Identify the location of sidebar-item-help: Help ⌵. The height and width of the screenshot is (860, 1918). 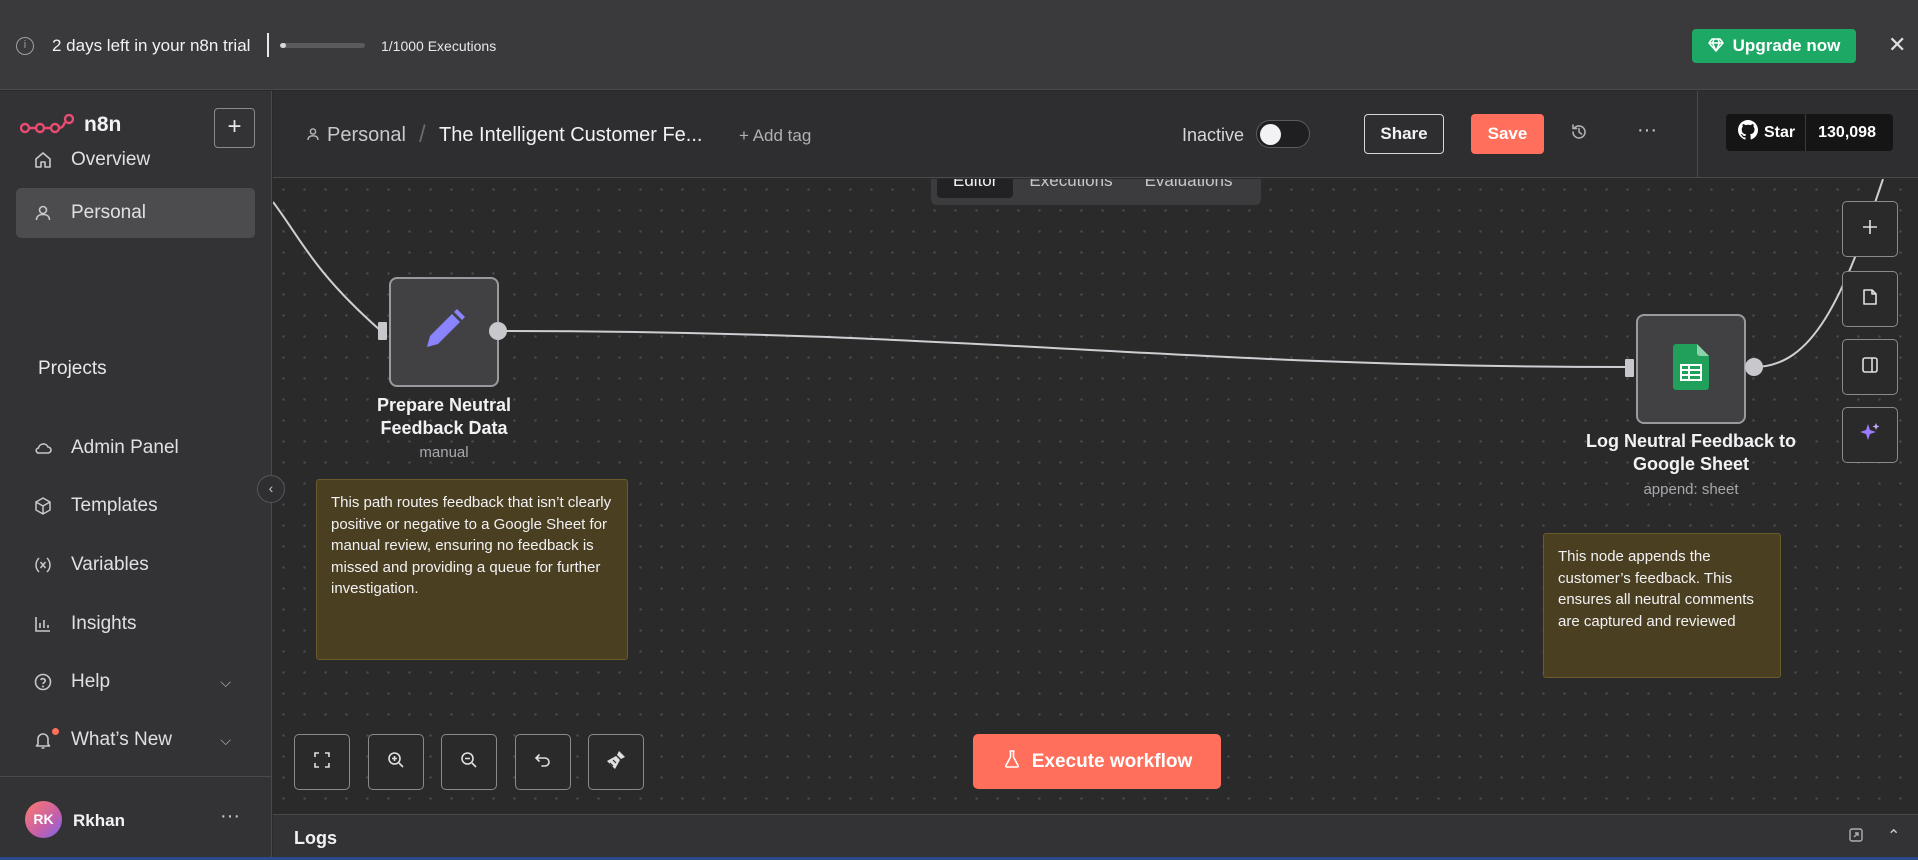
(135, 682).